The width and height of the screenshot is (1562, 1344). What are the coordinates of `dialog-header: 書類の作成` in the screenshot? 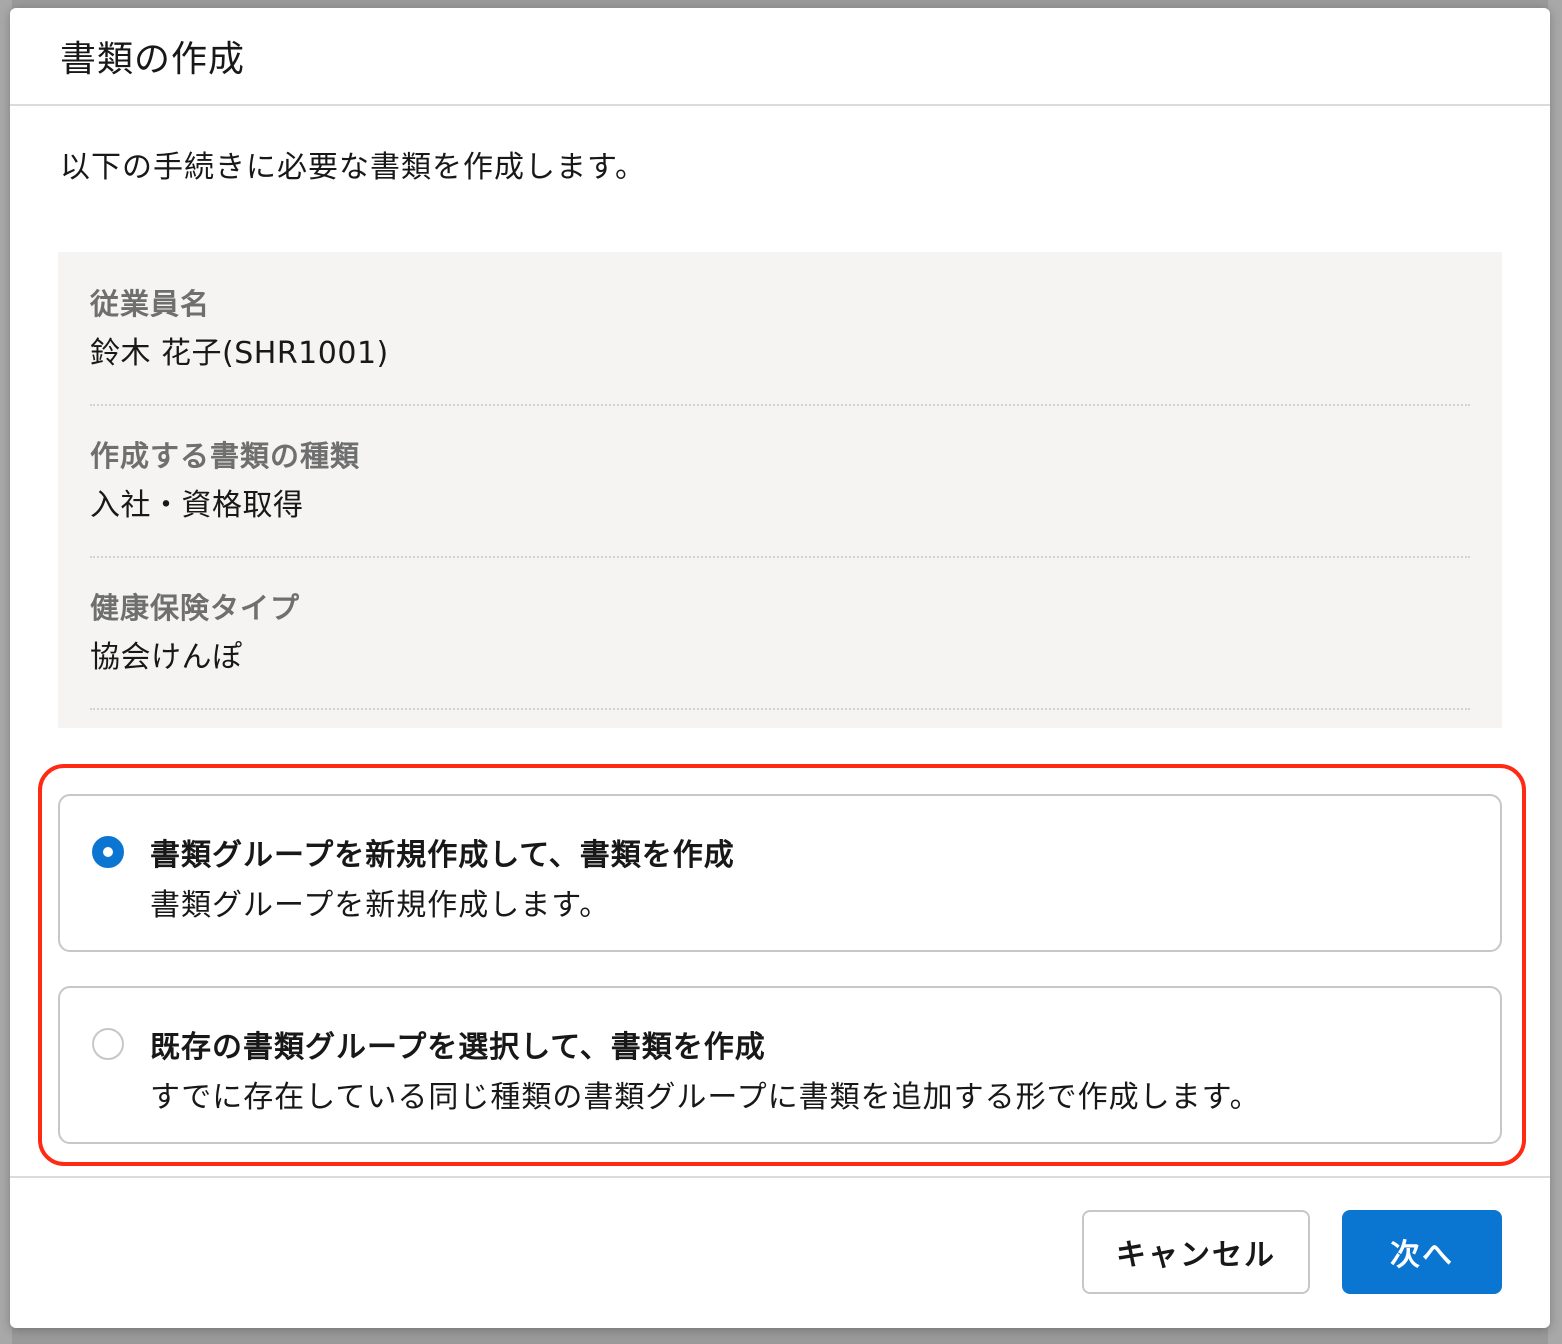 It's located at (780, 57).